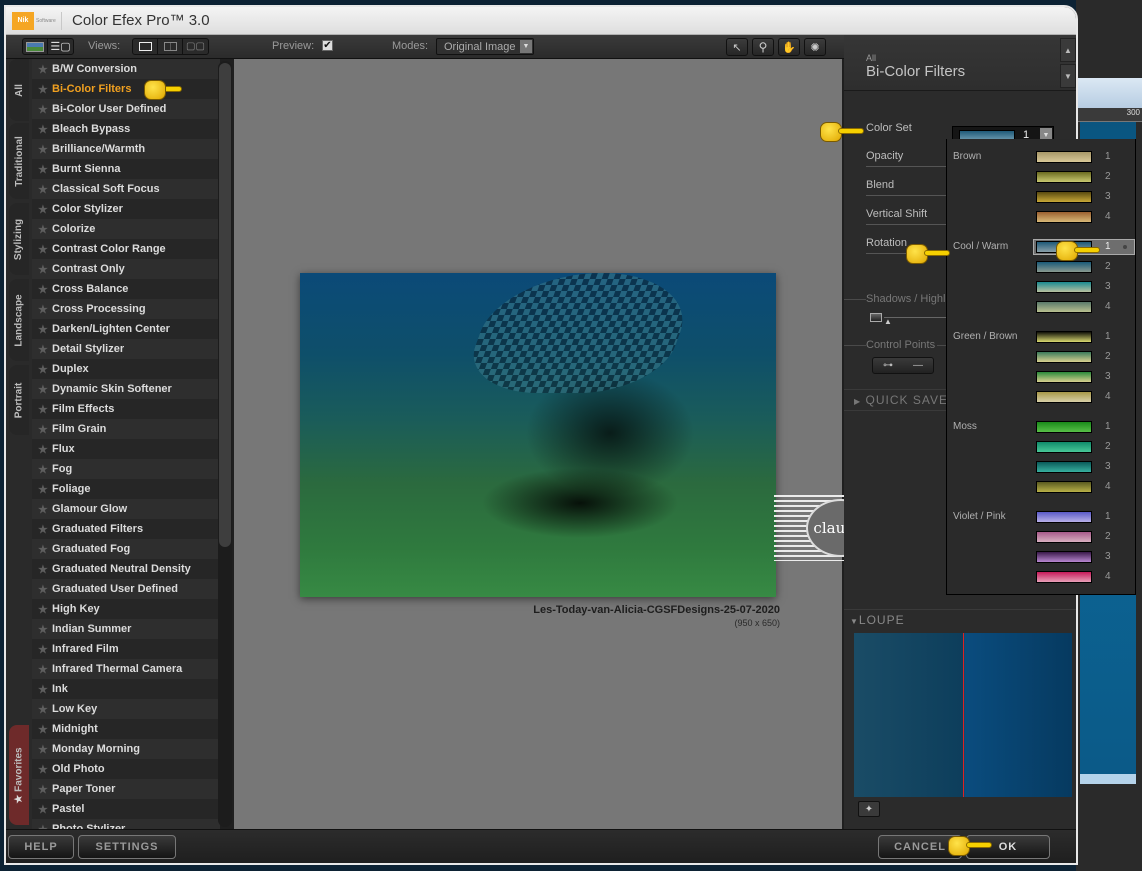  I want to click on loupe-preview, so click(963, 715).